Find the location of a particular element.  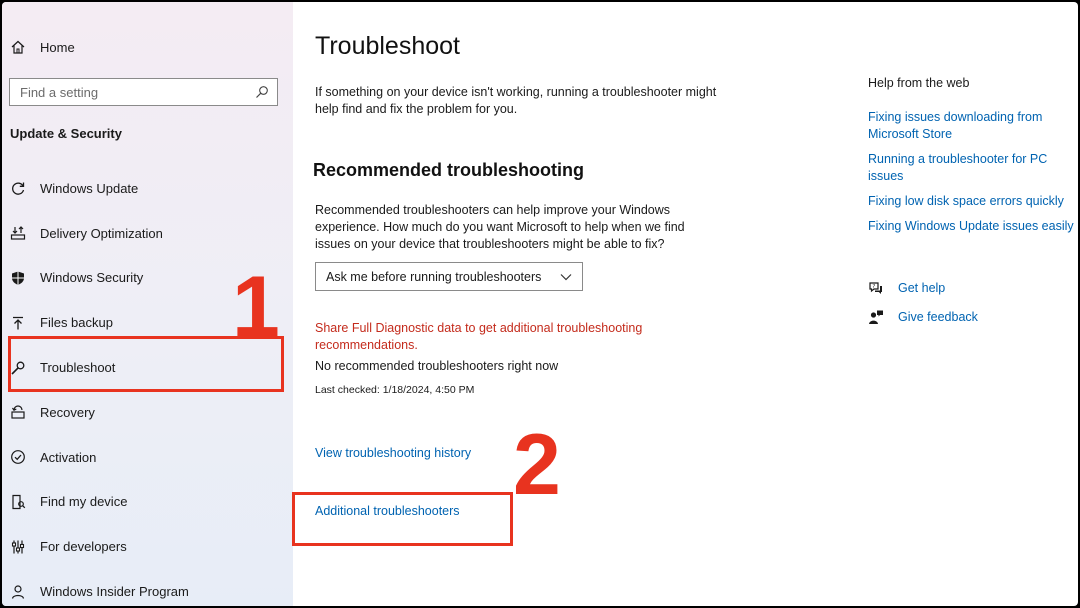

sidebar-item-delivery-optimization: Delivery Optimization is located at coordinates (147, 233).